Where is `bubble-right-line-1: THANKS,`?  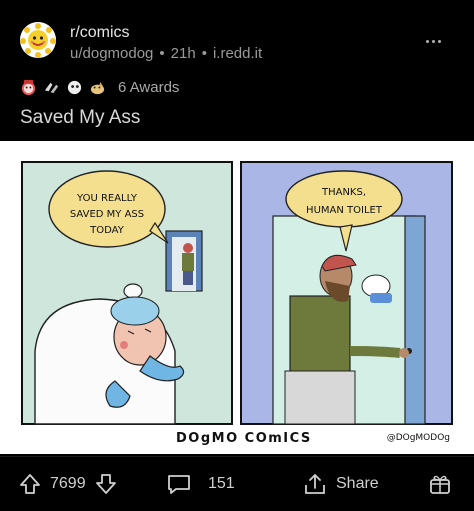
bubble-right-line-1: THANKS, is located at coordinates (343, 192).